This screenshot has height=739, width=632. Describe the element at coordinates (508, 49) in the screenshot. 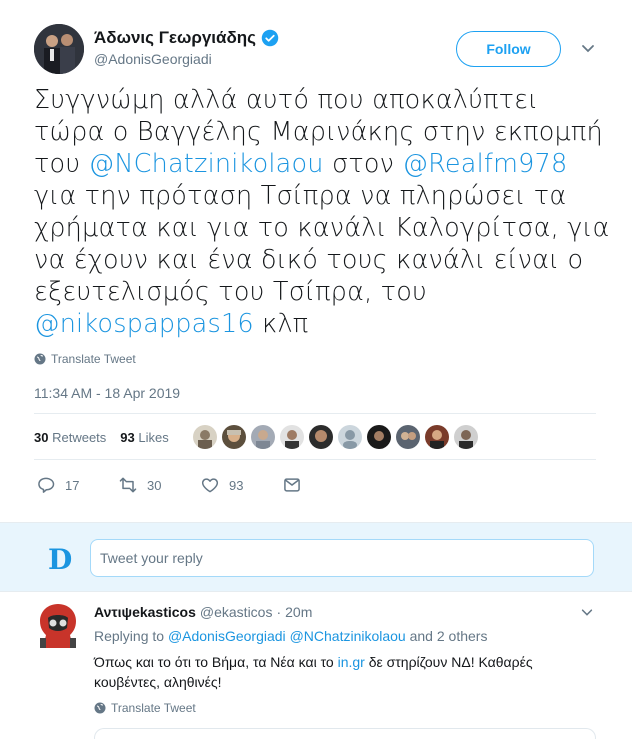

I see `follow-button: Follow` at that location.